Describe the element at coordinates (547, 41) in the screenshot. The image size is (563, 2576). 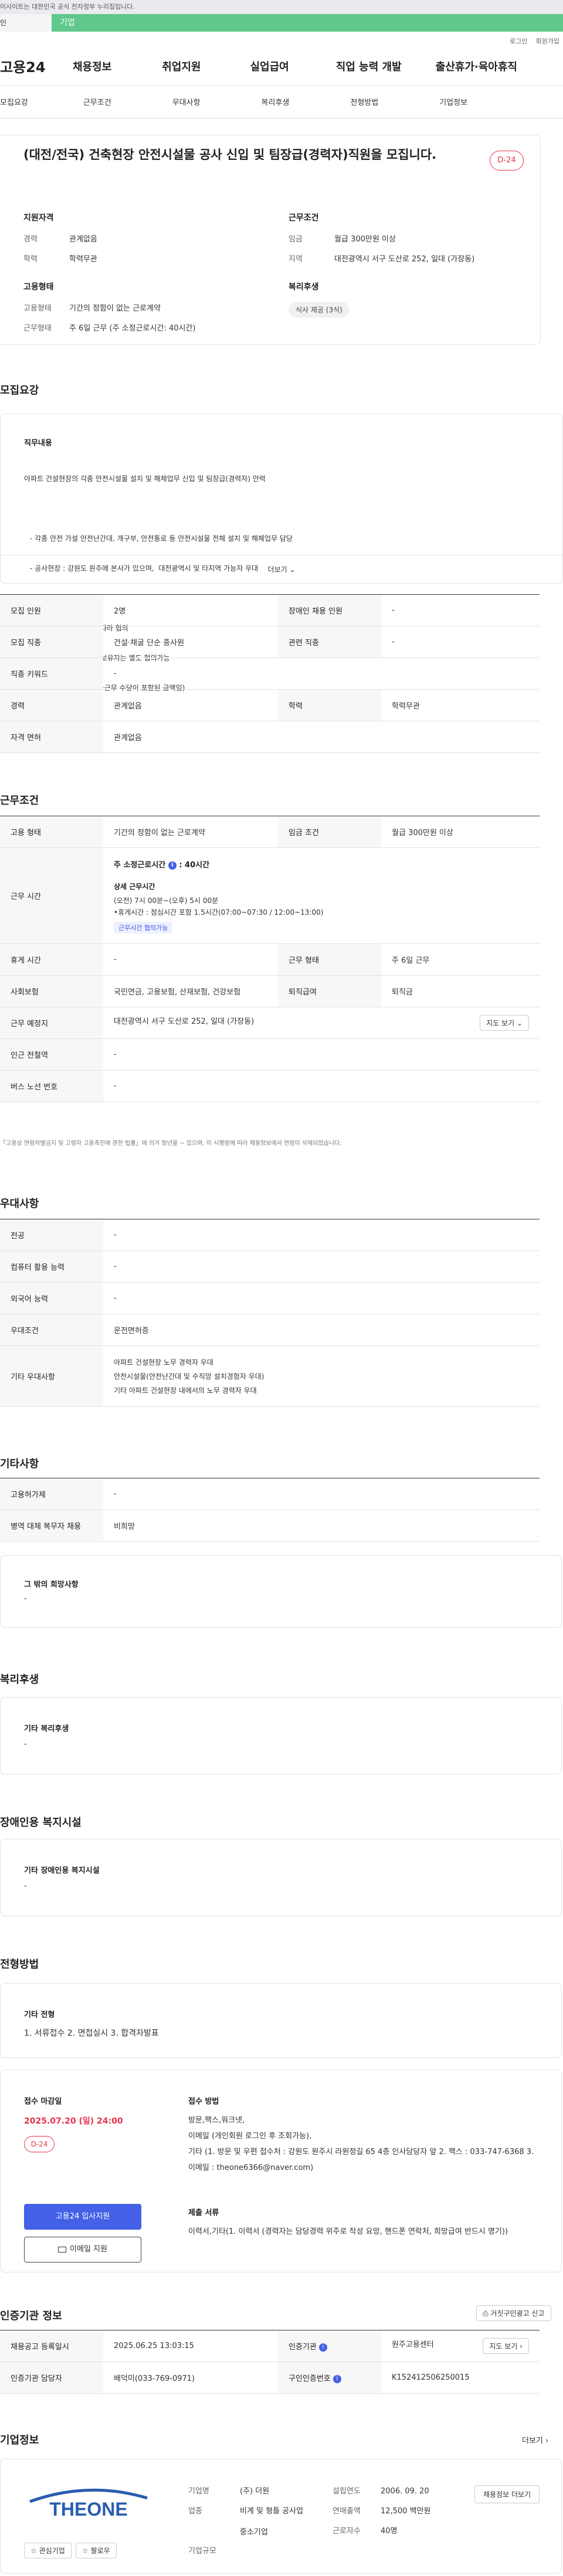
I see `signup-link: 회원가입` at that location.